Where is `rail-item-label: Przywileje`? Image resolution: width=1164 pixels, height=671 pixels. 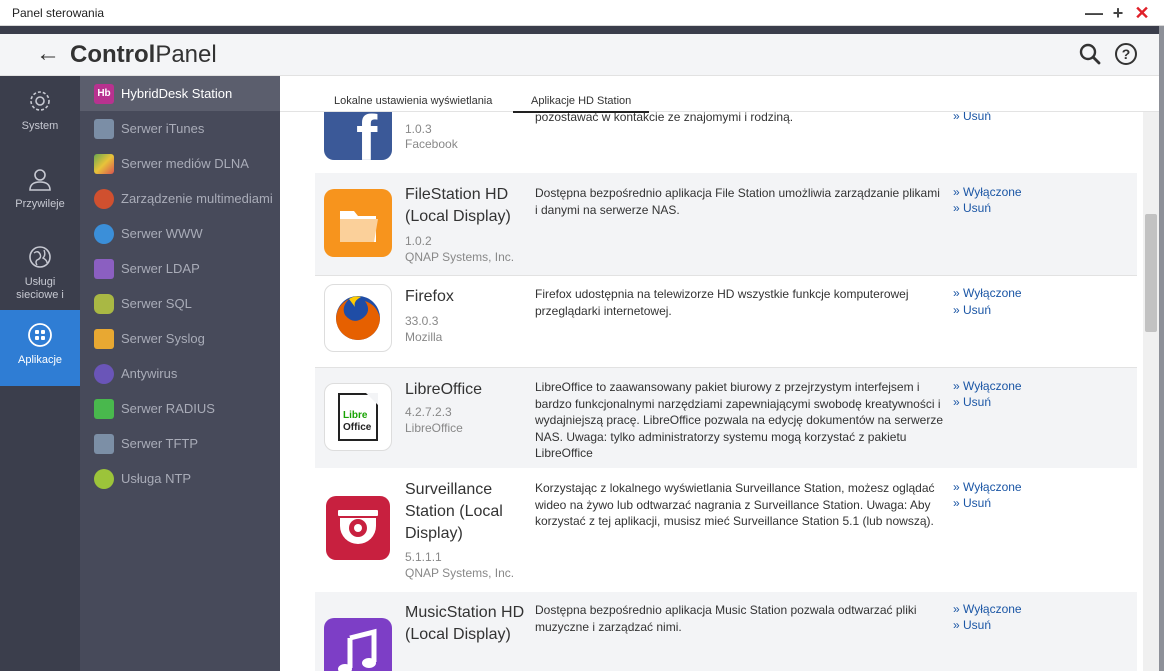 rail-item-label: Przywileje is located at coordinates (40, 204).